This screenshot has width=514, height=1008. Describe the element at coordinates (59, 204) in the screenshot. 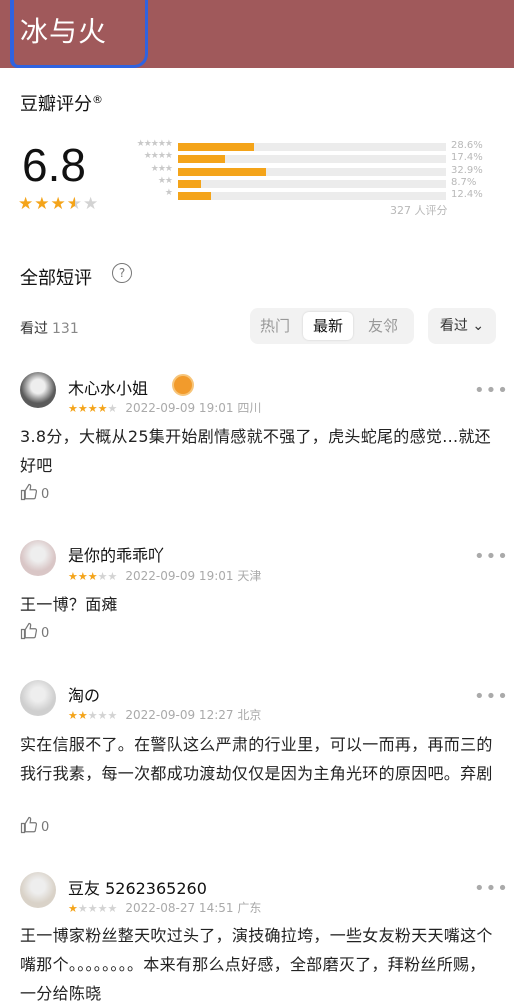

I see `rating-stars: ★★★★★` at that location.